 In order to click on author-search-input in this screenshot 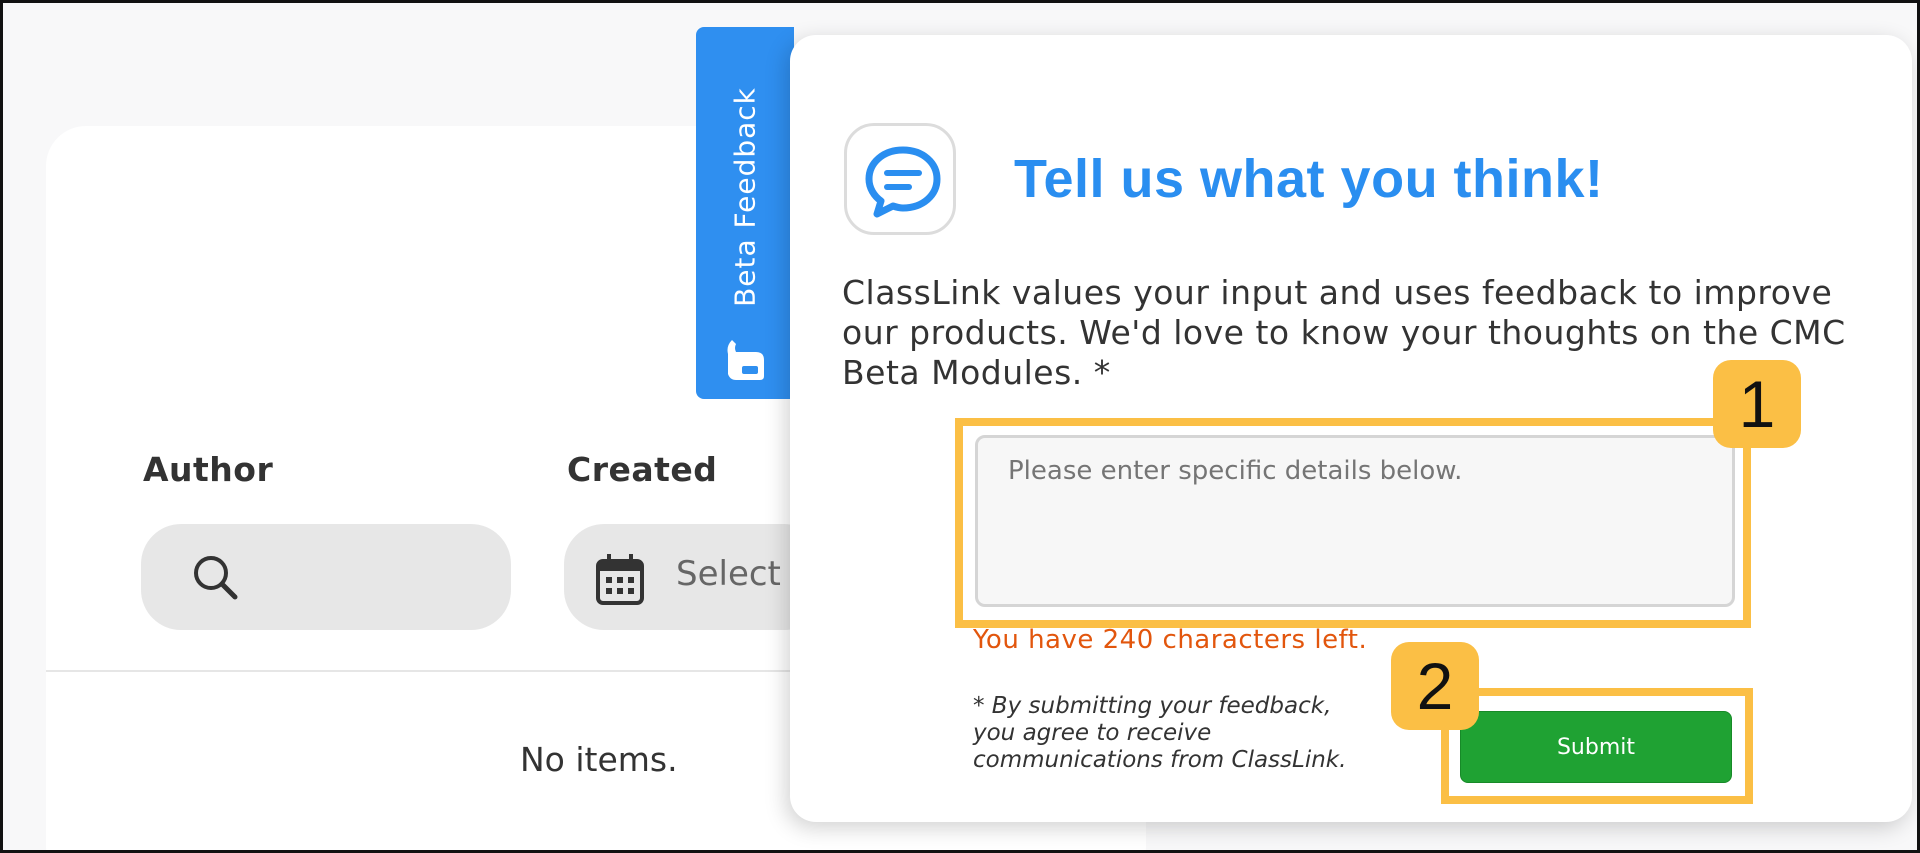, I will do `click(326, 577)`.